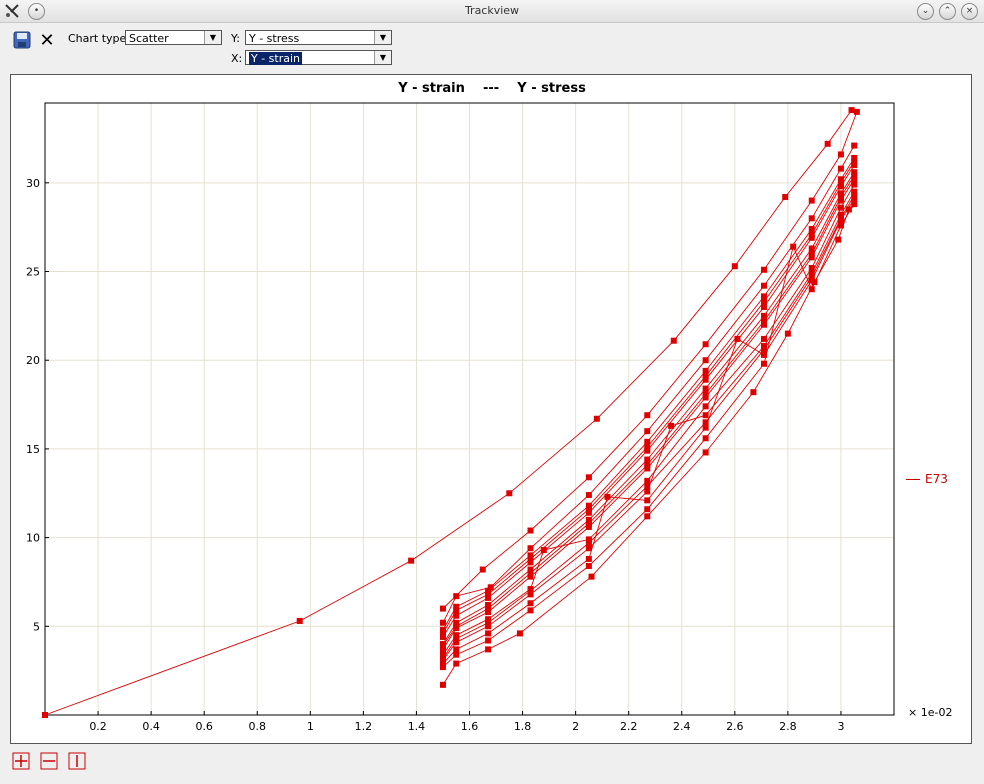 The image size is (984, 784). I want to click on legend-entry: E73, so click(927, 479).